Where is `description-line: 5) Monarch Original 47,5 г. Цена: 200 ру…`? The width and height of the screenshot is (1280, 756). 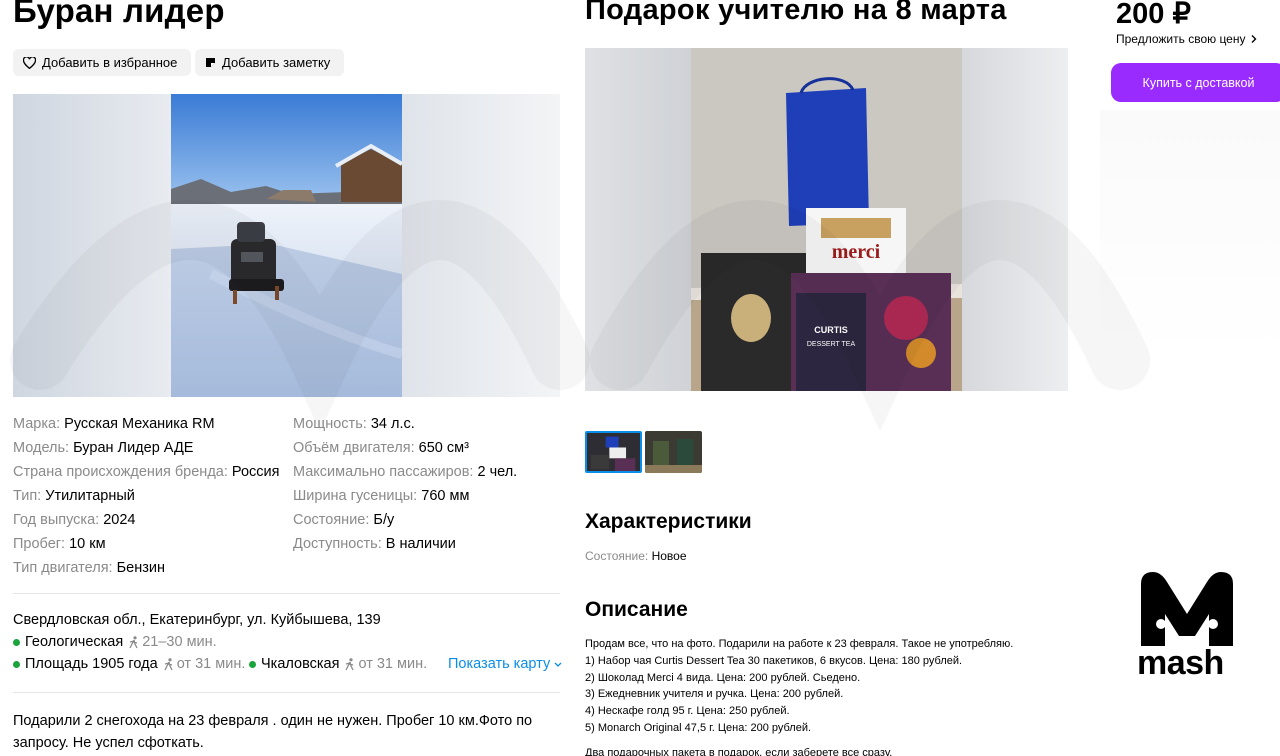
description-line: 5) Monarch Original 47,5 г. Цена: 200 ру… is located at coordinates (698, 727).